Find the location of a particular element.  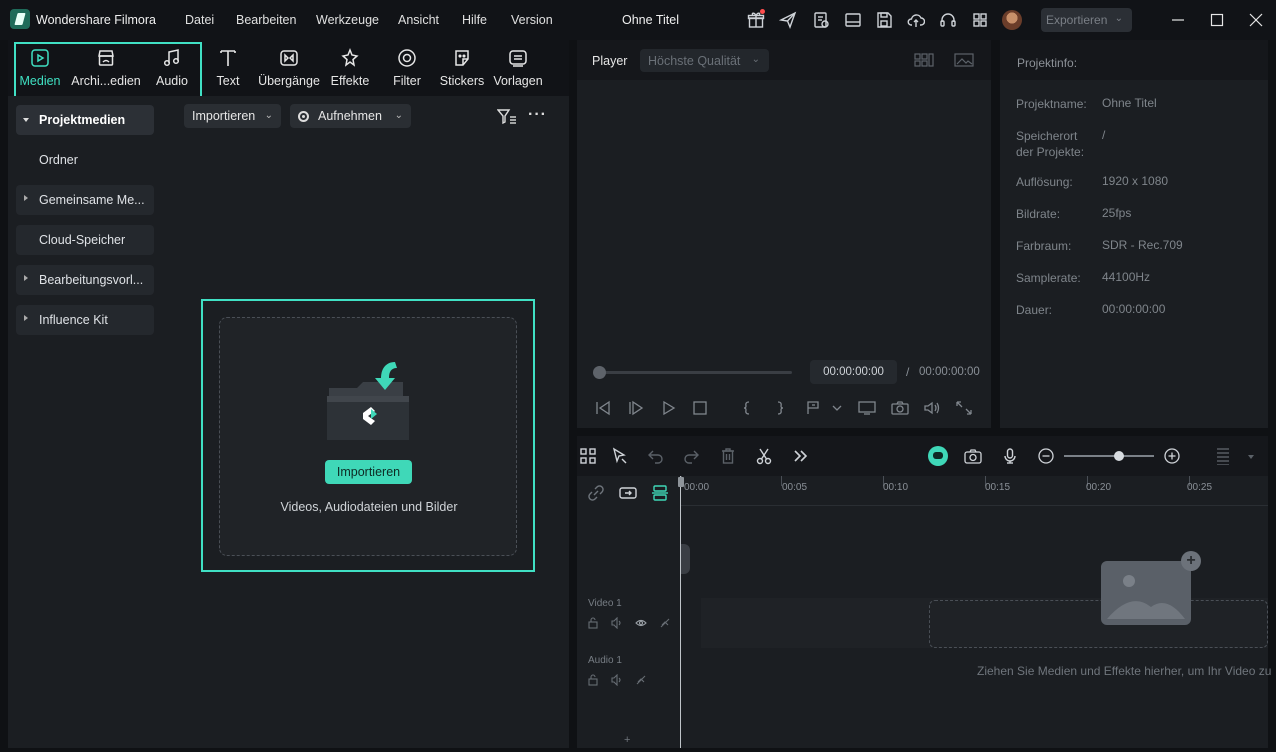

sidebar-item-ordner: Ordner is located at coordinates (85, 160).